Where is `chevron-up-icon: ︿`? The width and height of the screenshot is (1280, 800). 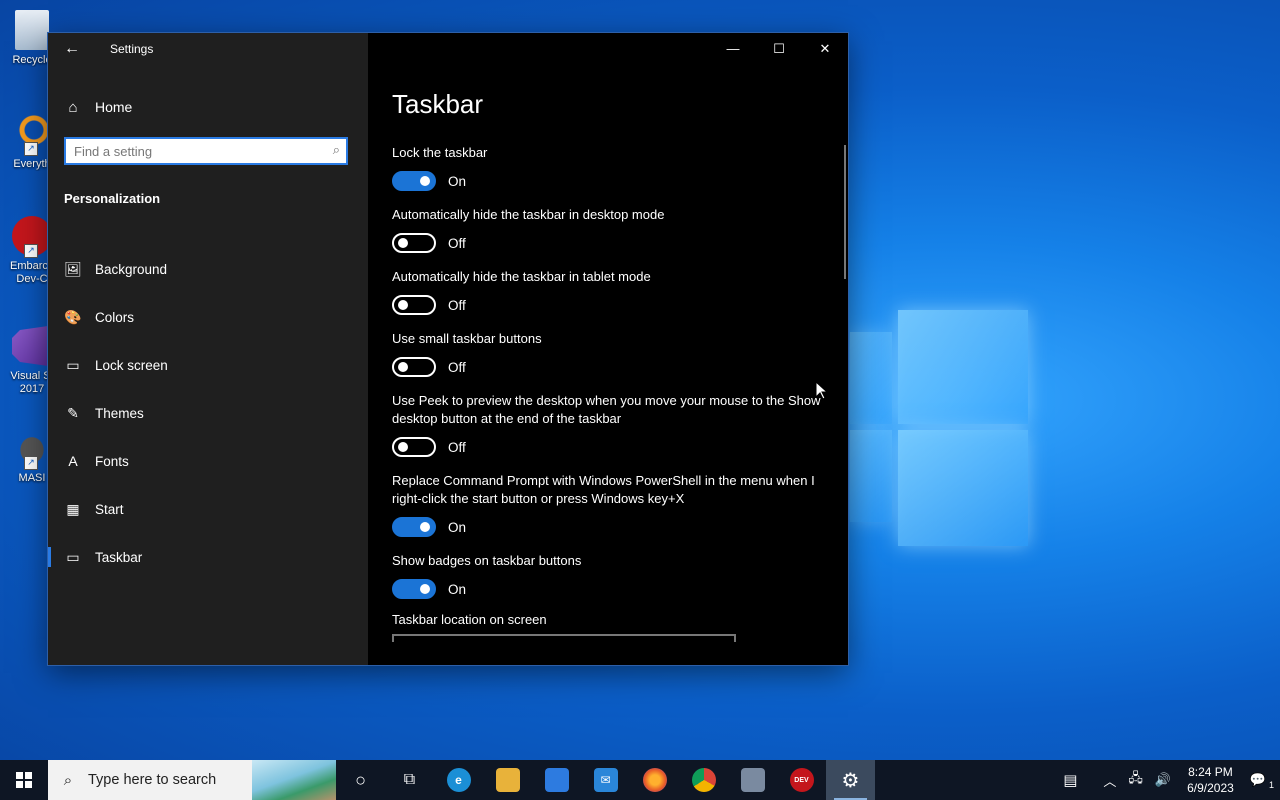
chevron-up-icon: ︿ is located at coordinates (1109, 780).